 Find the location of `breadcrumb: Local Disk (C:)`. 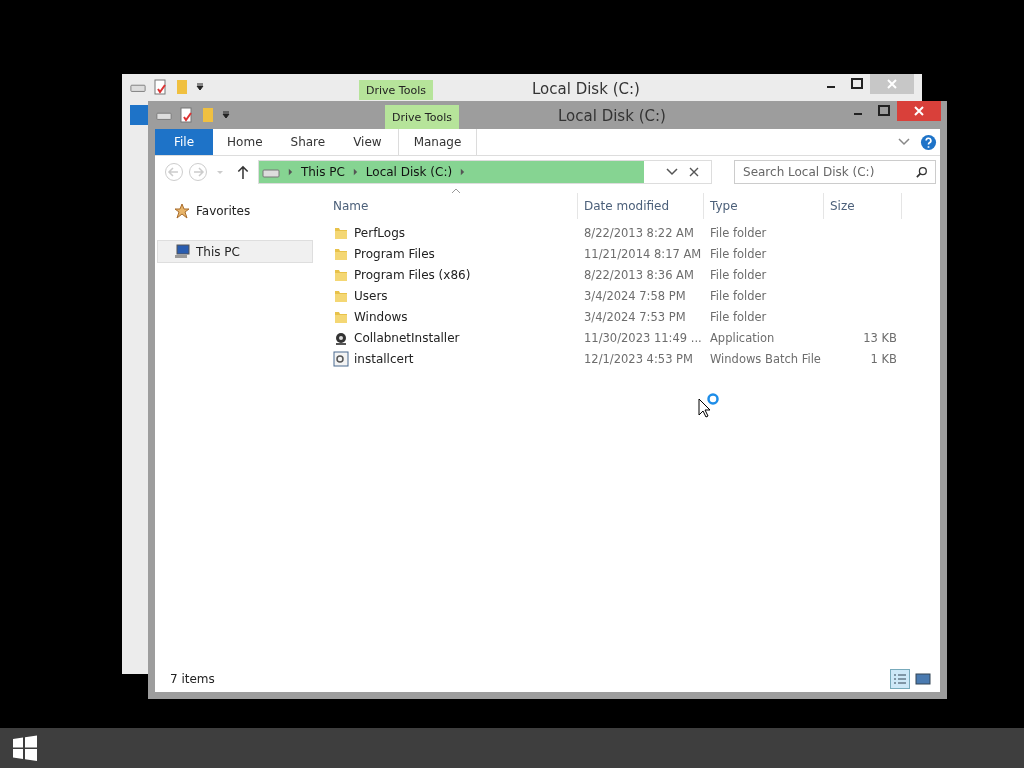

breadcrumb: Local Disk (C:) is located at coordinates (409, 172).